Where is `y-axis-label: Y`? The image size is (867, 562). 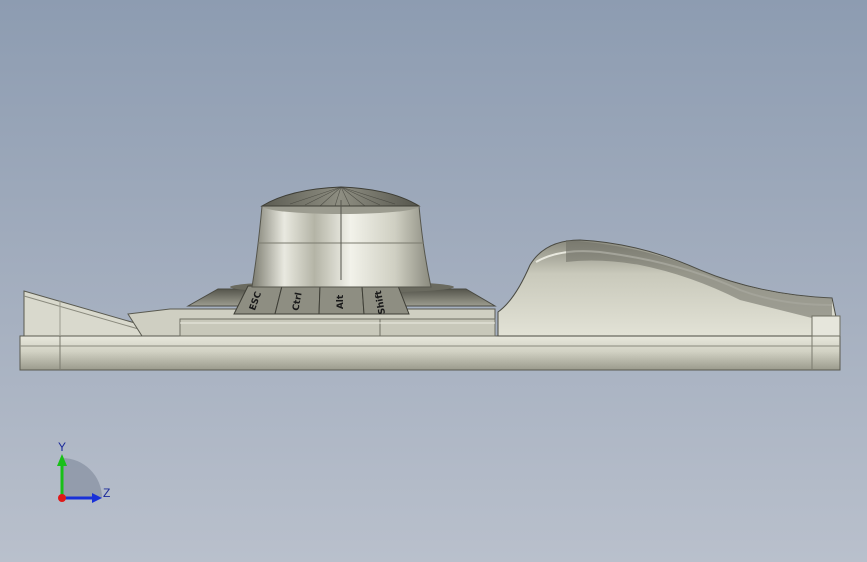
y-axis-label: Y is located at coordinates (62, 447).